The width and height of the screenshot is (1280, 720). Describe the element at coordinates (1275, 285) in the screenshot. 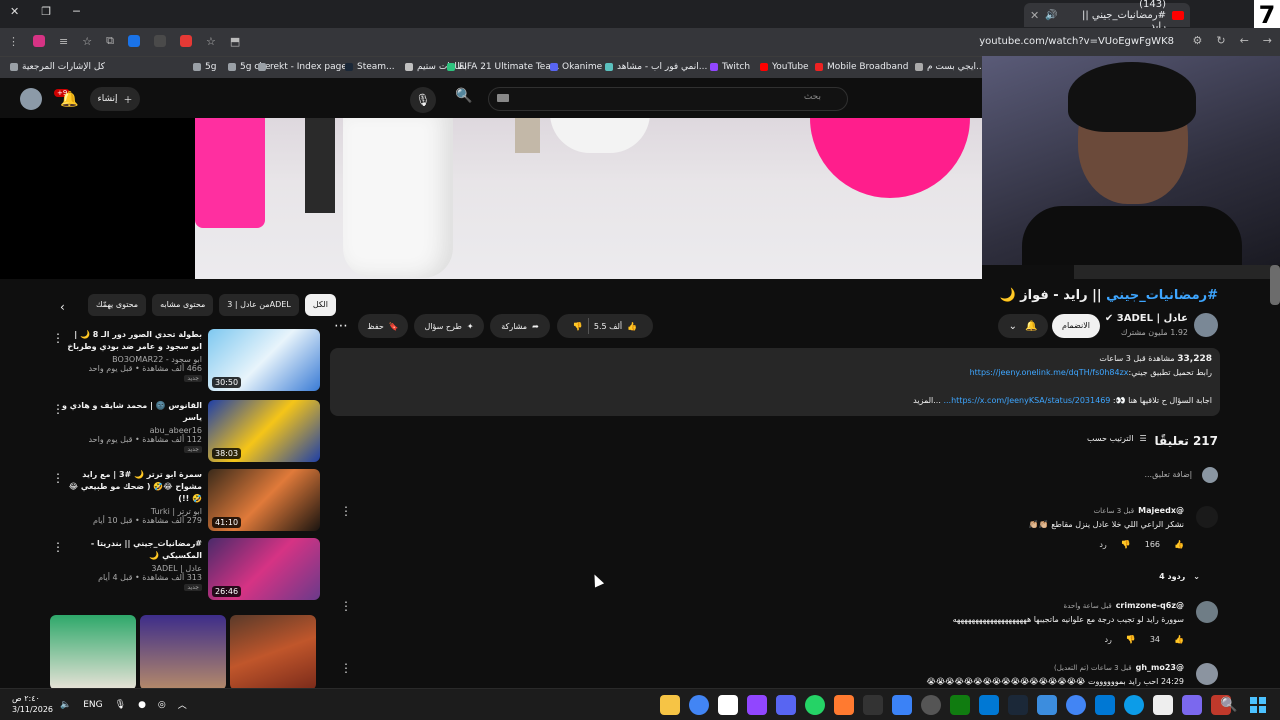

I see `page-scrollbar` at that location.